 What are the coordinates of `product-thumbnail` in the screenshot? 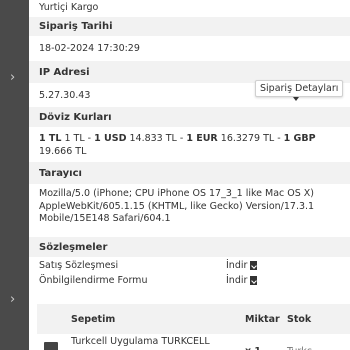 It's located at (51, 346).